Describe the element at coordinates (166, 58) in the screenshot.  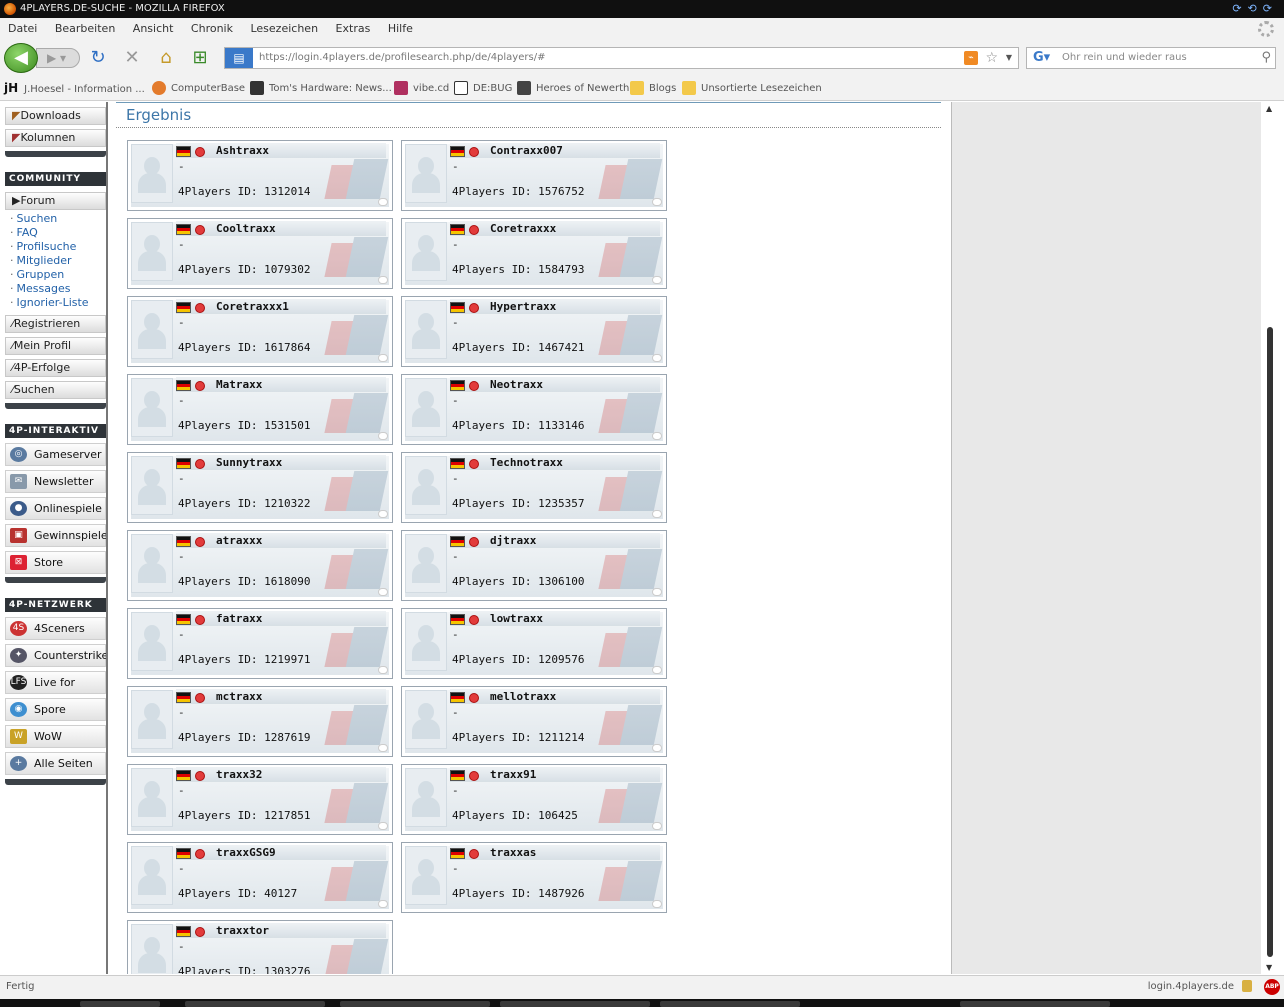
I see `home-icon: ⌂` at that location.